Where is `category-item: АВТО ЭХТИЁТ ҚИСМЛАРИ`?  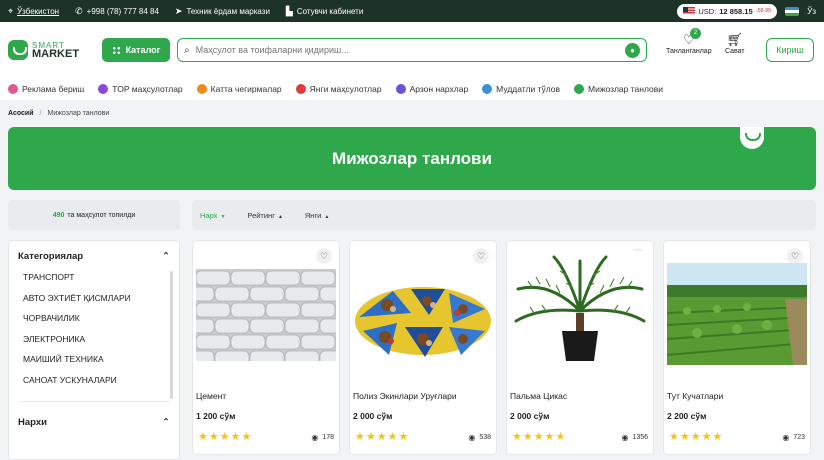
category-item: АВТО ЭХТИЁТ ҚИСМЛАРИ is located at coordinates (101, 303).